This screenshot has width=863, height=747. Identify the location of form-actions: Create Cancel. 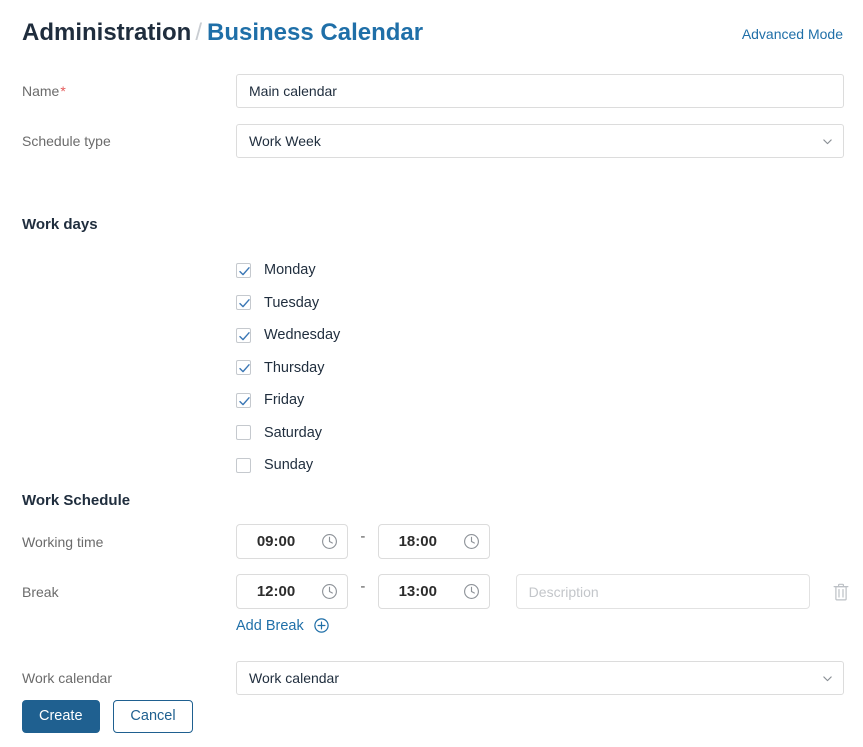
(107, 716).